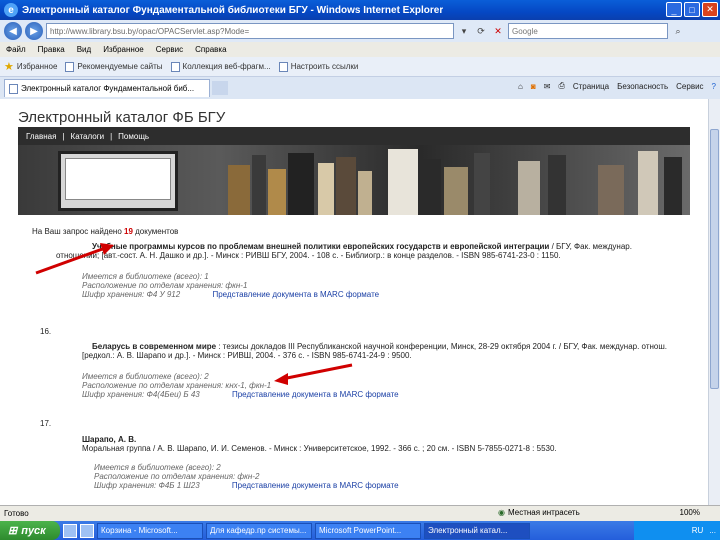 The height and width of the screenshot is (540, 720). What do you see at coordinates (714, 86) in the screenshot?
I see `help-icon: ?` at bounding box center [714, 86].